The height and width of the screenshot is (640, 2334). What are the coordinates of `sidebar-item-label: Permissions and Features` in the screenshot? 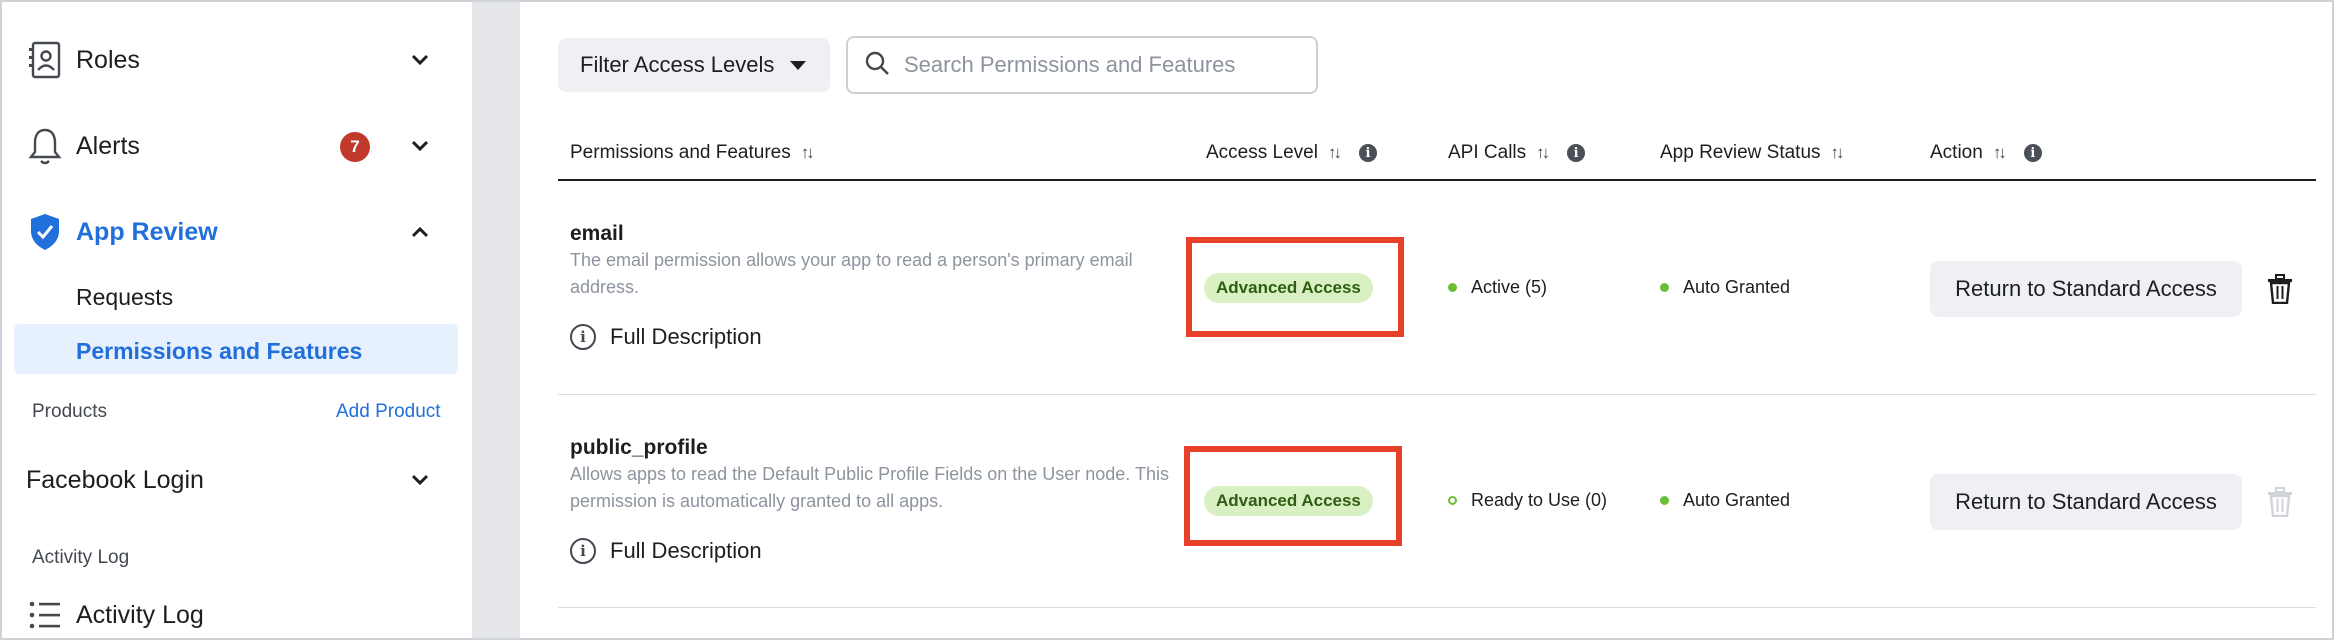 It's located at (219, 351).